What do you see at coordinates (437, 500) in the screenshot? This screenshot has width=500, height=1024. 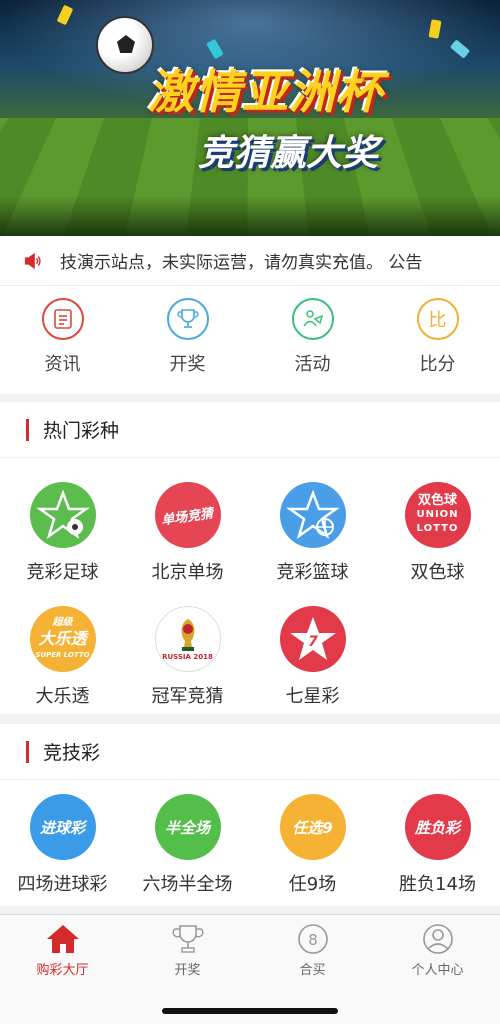 I see `icon-badge-text: 双色球` at bounding box center [437, 500].